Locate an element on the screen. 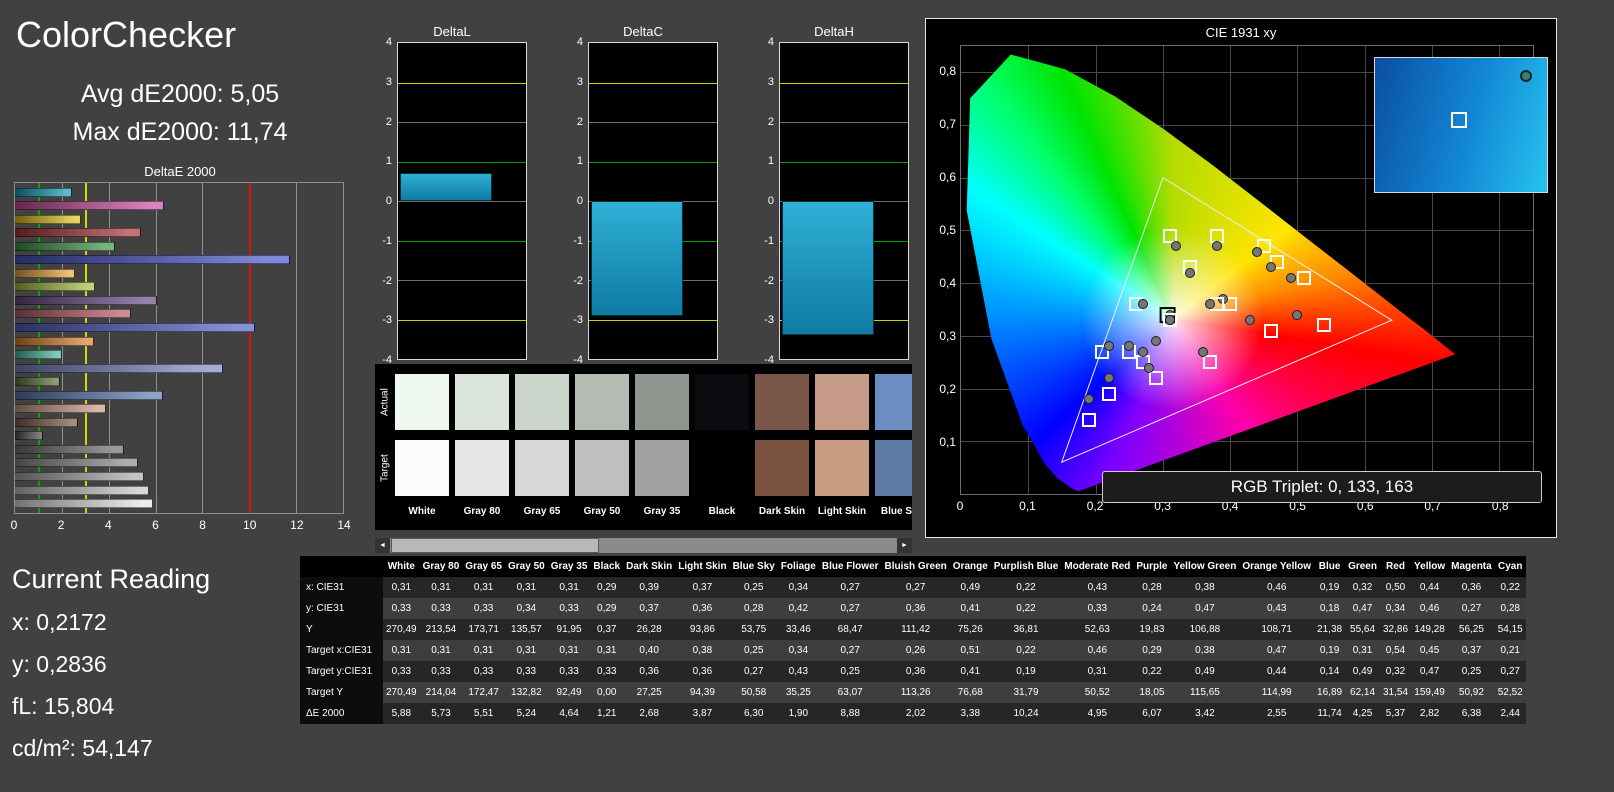 The image size is (1614, 792). column-header: Purple is located at coordinates (1152, 566).